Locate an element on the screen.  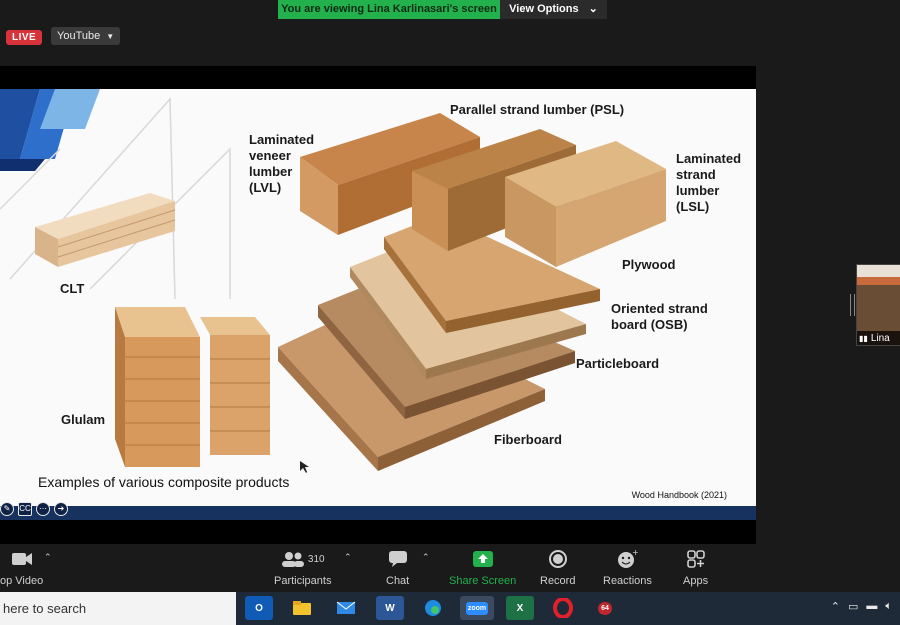
panel-resize-handle is located at coordinates (852, 305).